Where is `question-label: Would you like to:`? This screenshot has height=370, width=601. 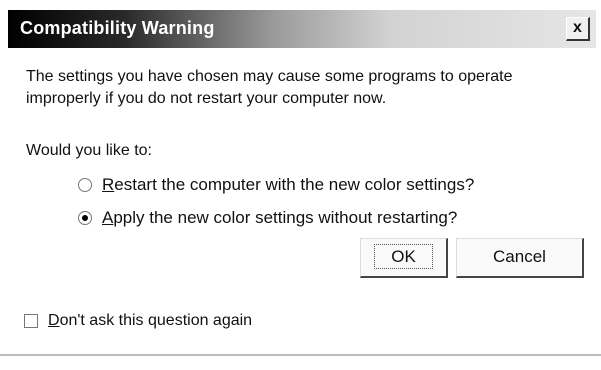
question-label: Would you like to: is located at coordinates (89, 150).